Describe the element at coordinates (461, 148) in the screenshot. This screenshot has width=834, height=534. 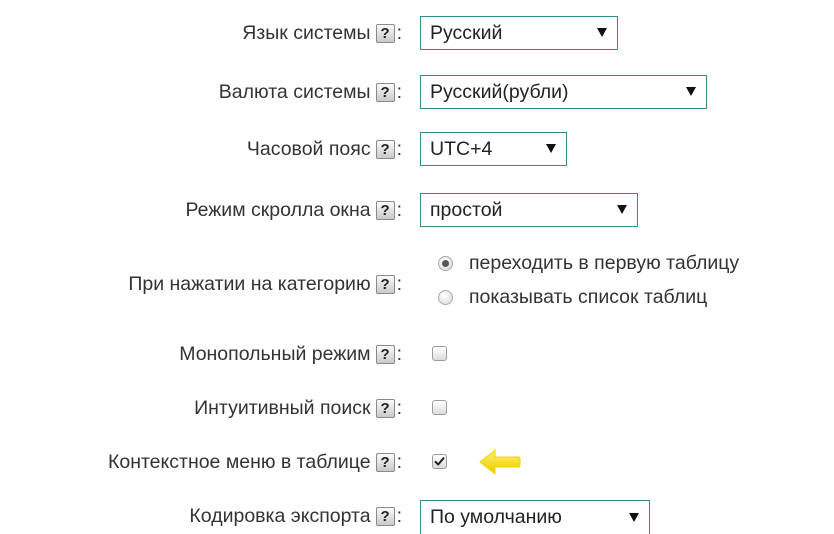
I see `timezone-select-value: UTC+4` at that location.